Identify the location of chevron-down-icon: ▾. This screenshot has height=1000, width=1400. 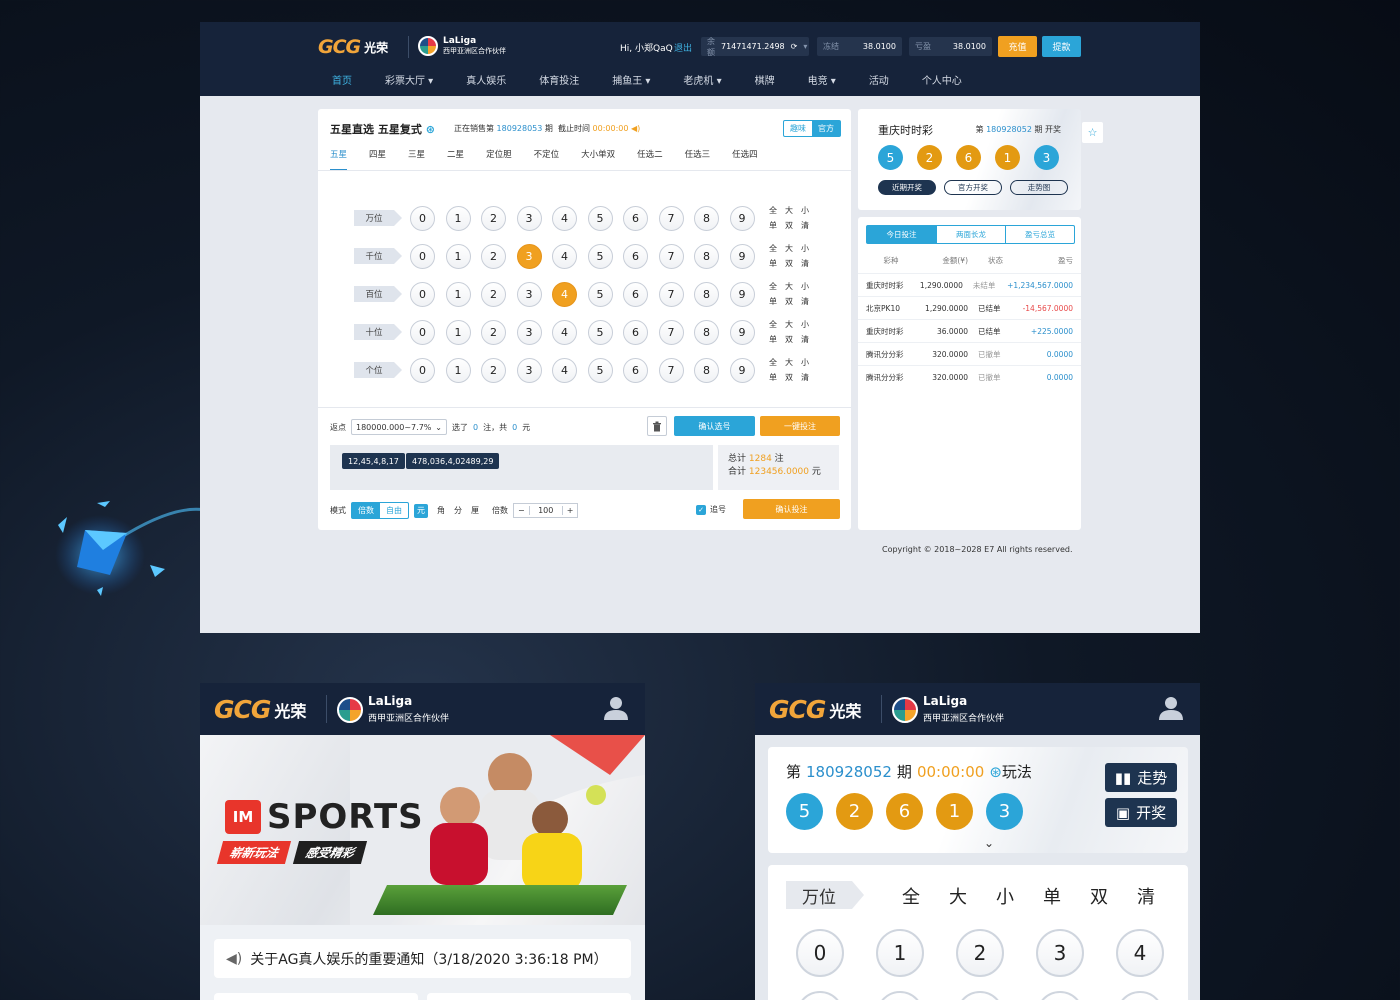
(805, 46).